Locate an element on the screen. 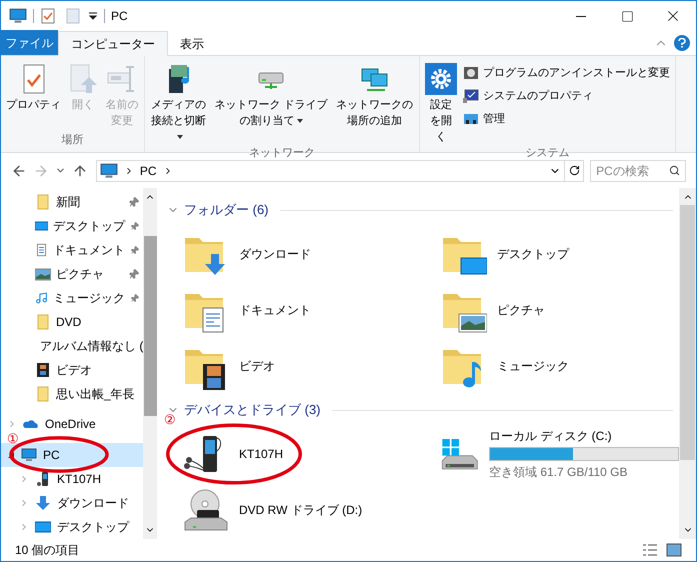 The width and height of the screenshot is (697, 562). item-label: ビデオ is located at coordinates (257, 366).